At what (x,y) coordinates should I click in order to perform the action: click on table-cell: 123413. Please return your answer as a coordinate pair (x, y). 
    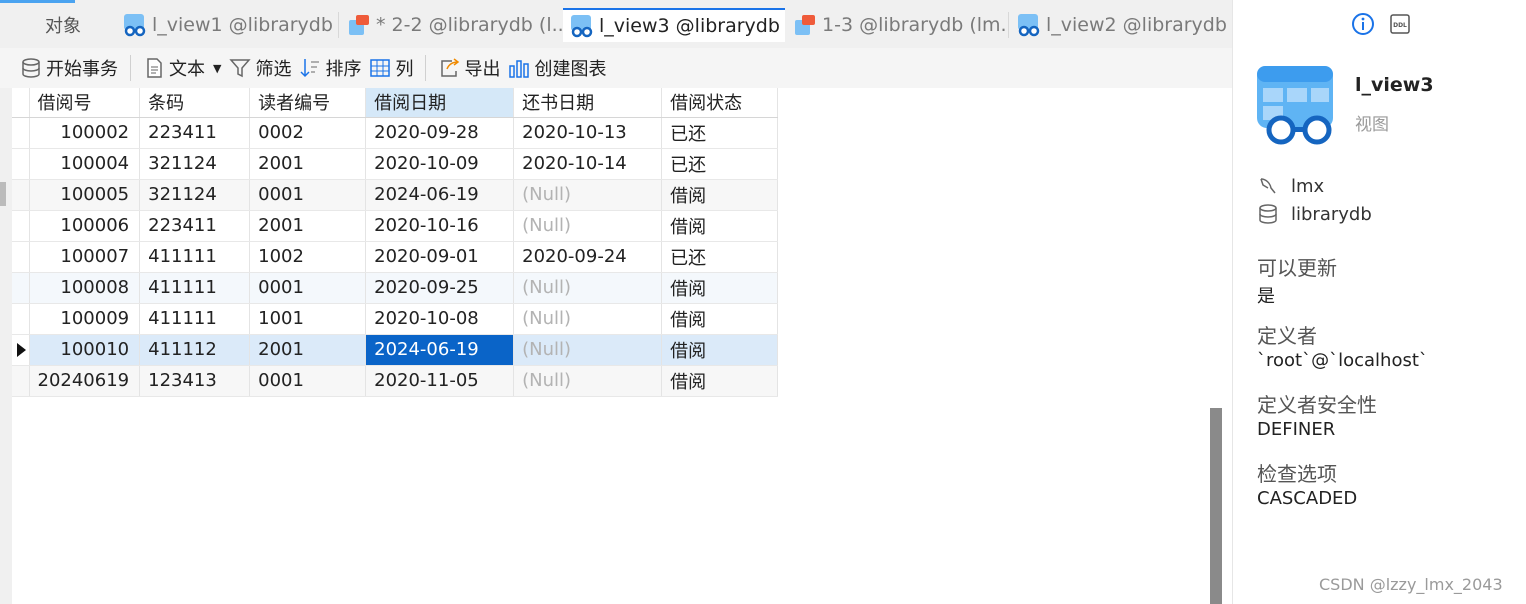
    Looking at the image, I should click on (195, 381).